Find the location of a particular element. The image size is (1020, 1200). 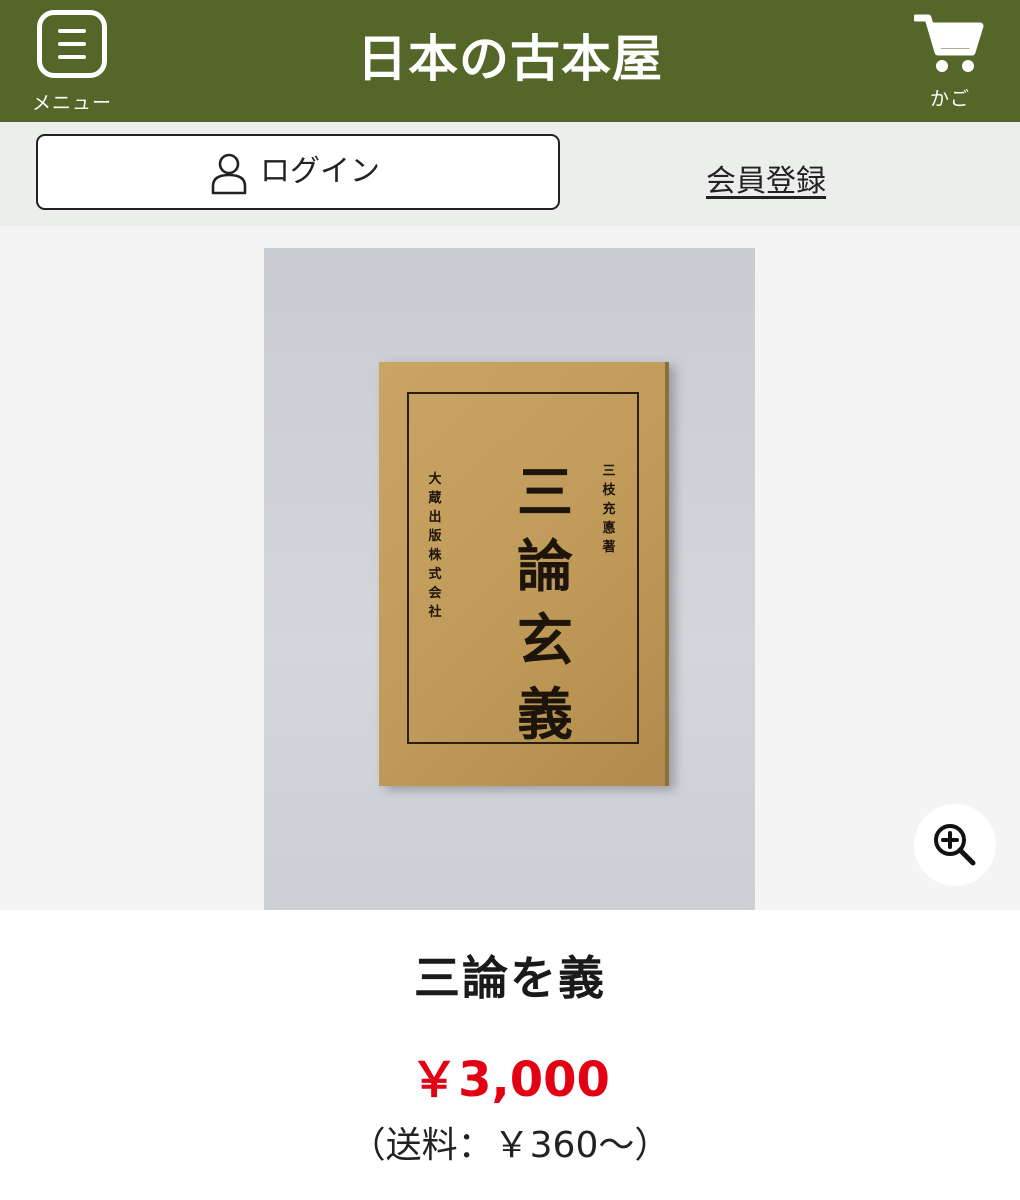

site-header: メニュー 日本の古本屋 かご is located at coordinates (510, 61).